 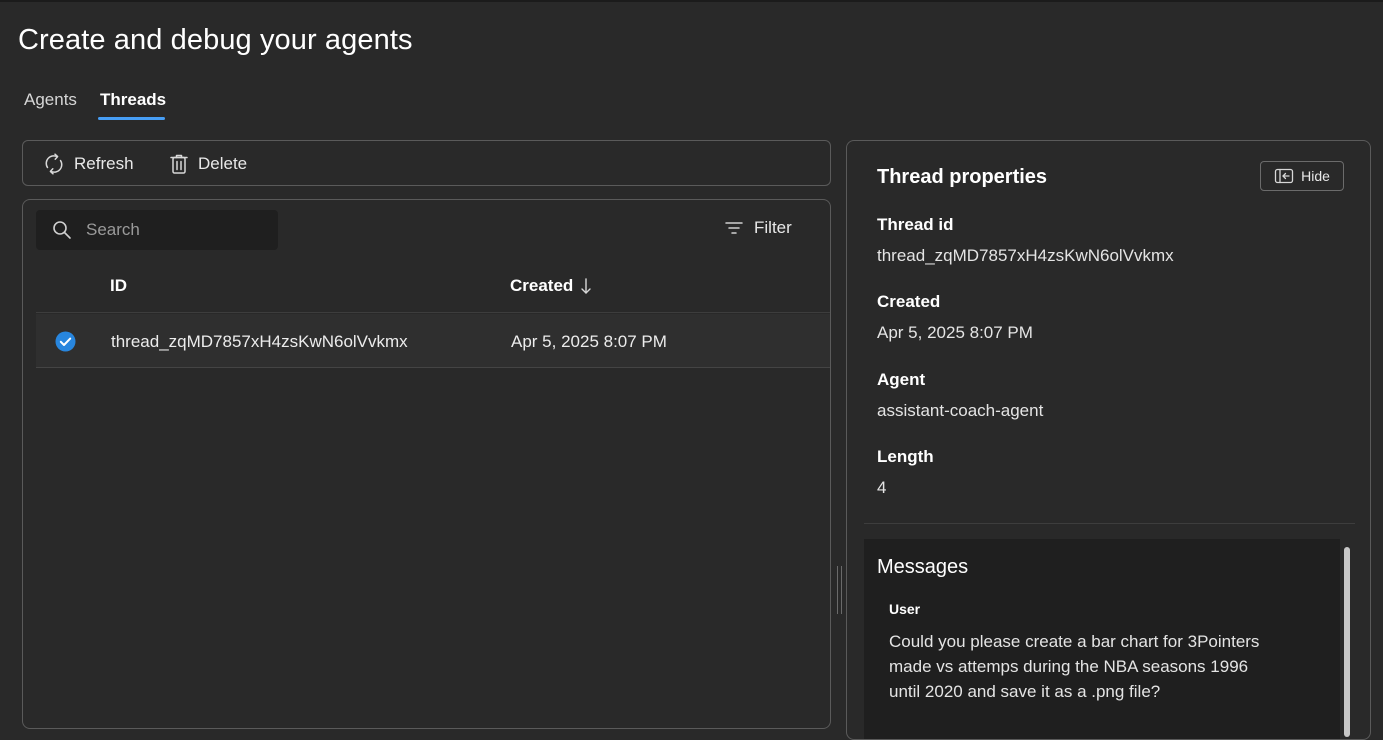 What do you see at coordinates (962, 177) in the screenshot?
I see `properties-title: Thread properties` at bounding box center [962, 177].